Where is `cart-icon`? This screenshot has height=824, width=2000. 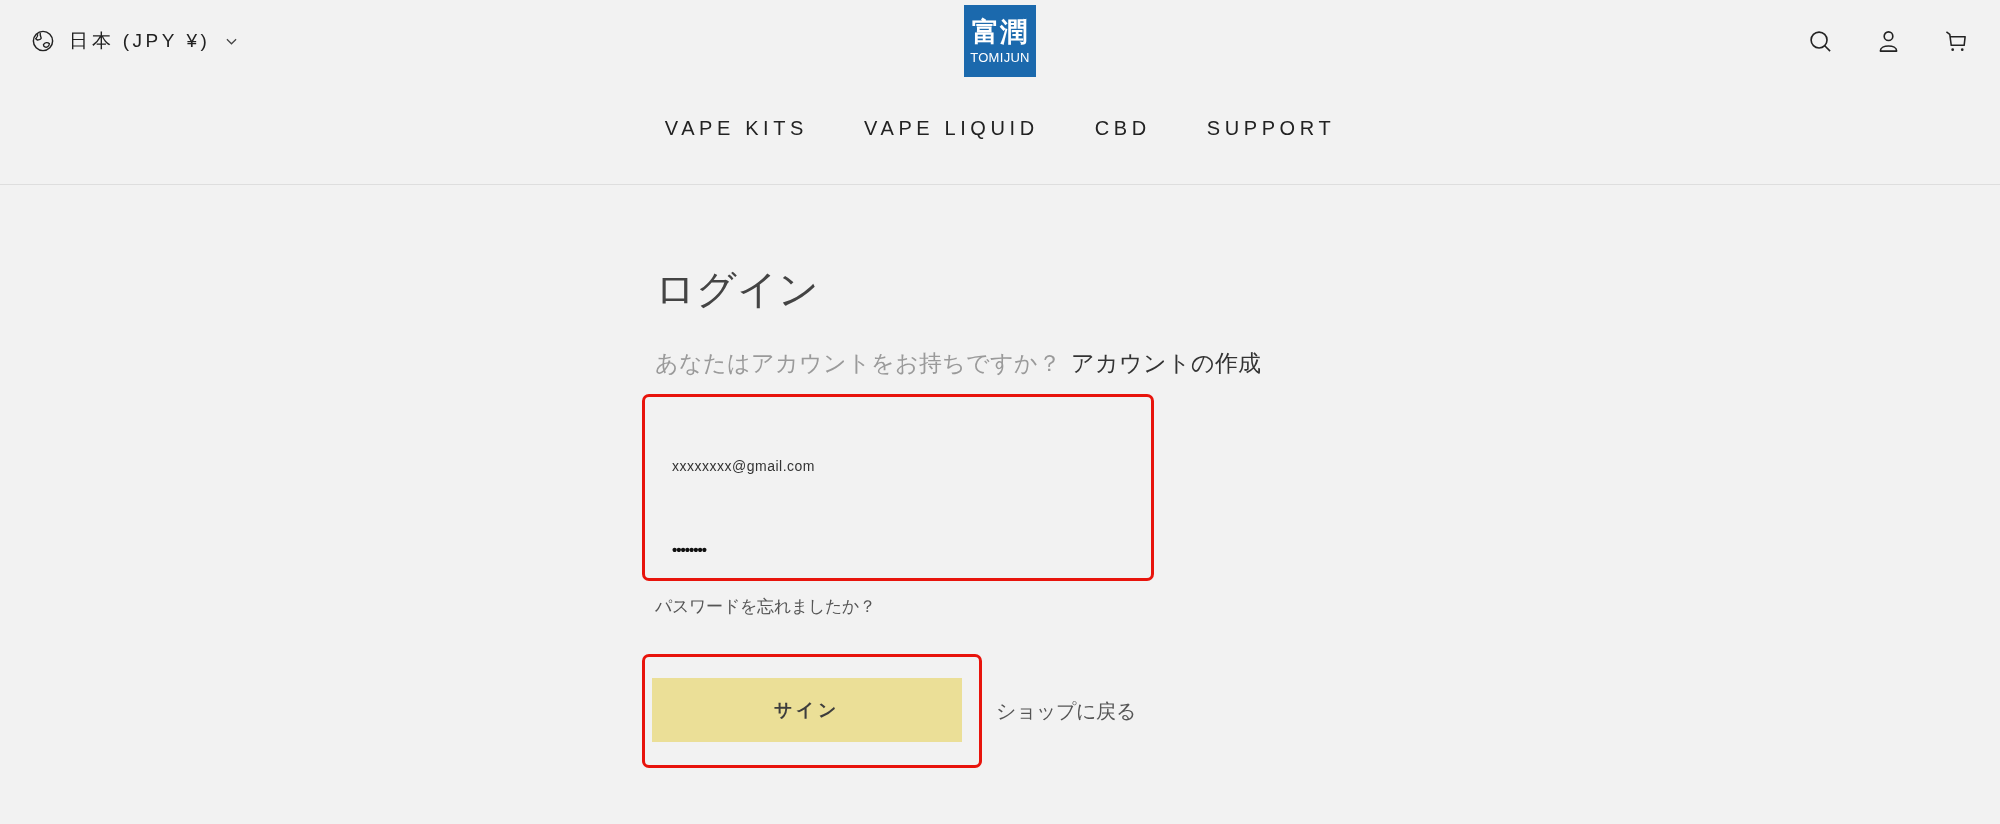 cart-icon is located at coordinates (1956, 41).